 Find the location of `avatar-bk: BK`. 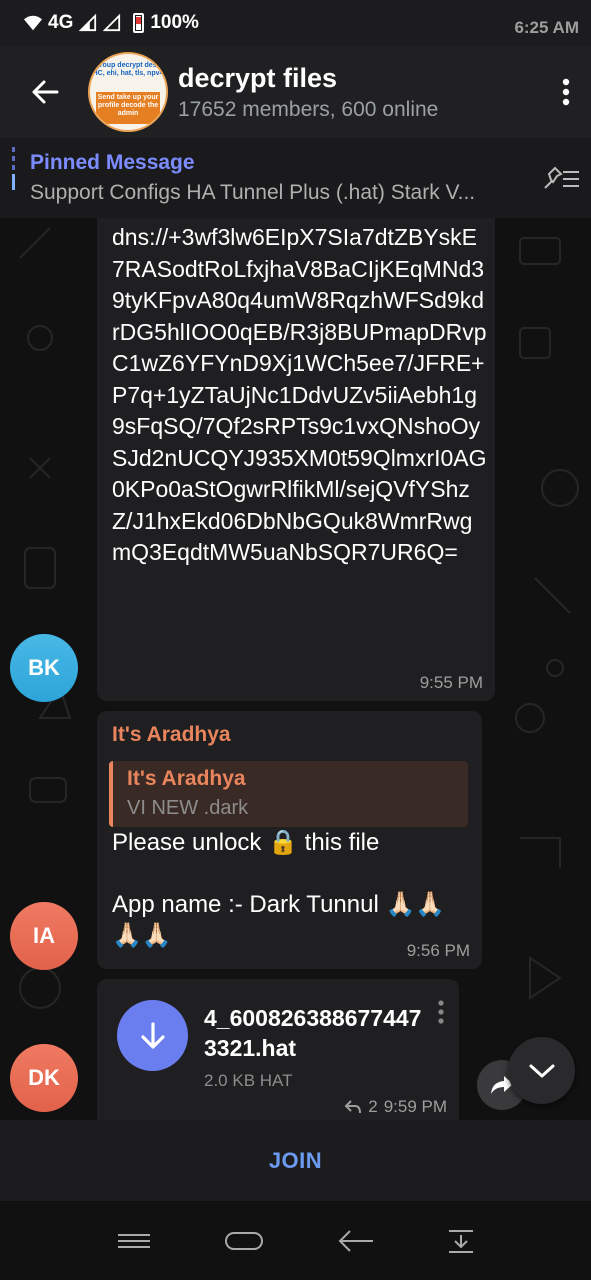

avatar-bk: BK is located at coordinates (44, 668).